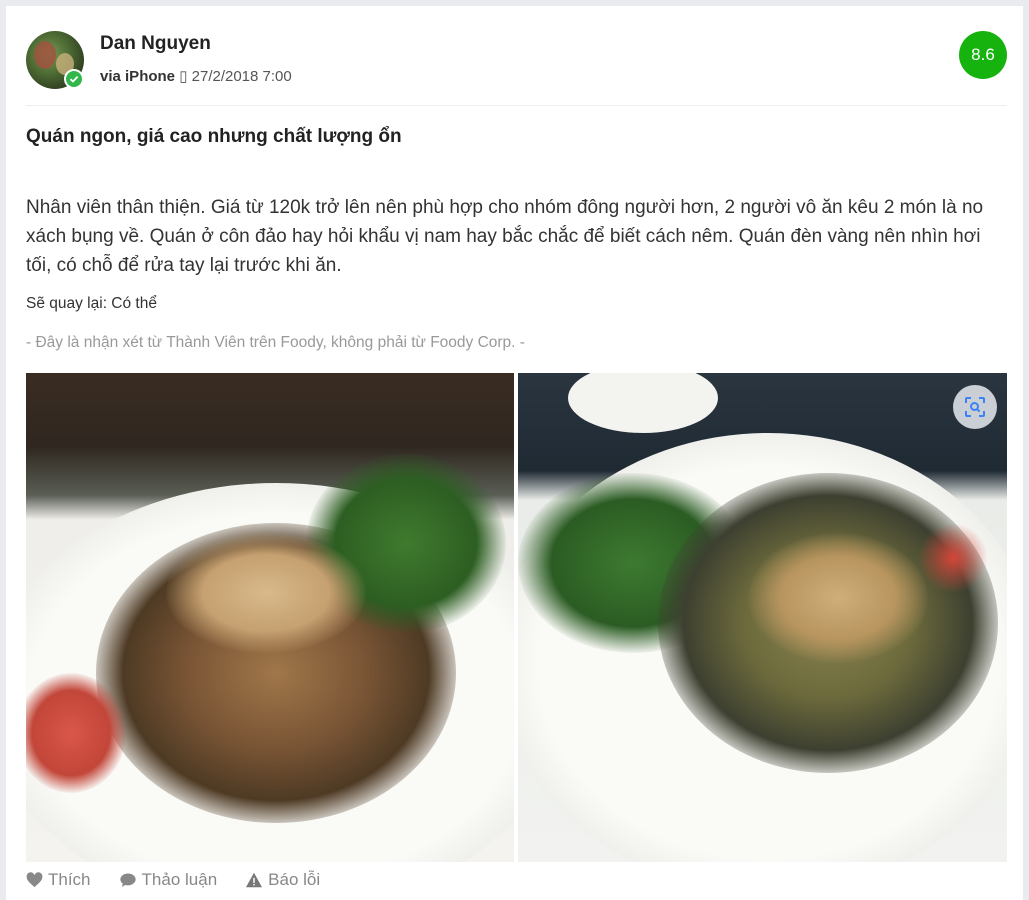 The image size is (1029, 900). I want to click on review-title: Quán ngon, giá cao nhưng chất lượng ổn, so click(214, 137).